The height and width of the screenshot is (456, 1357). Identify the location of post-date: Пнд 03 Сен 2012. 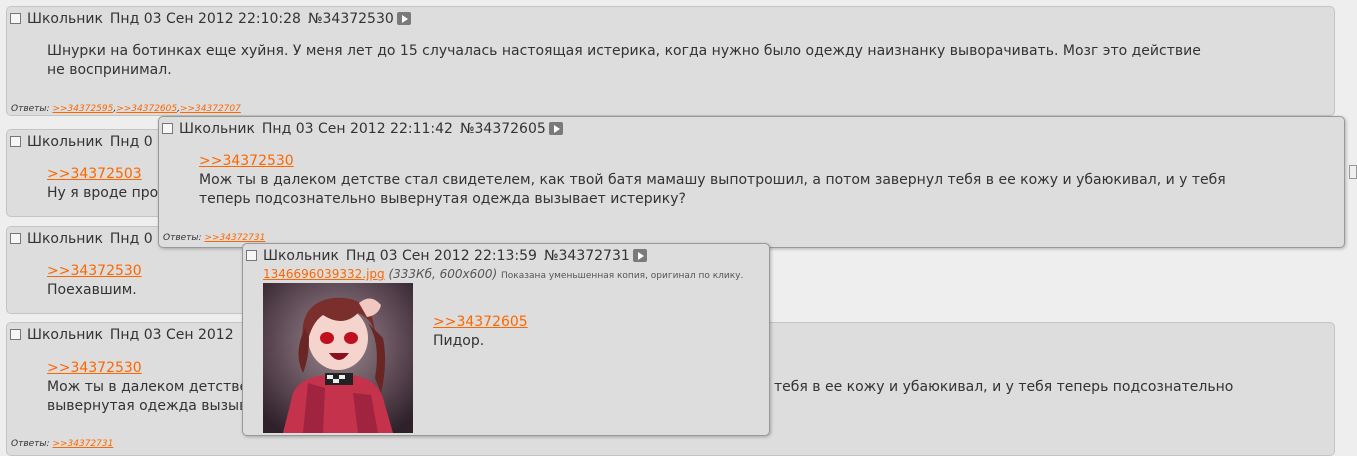
(171, 335).